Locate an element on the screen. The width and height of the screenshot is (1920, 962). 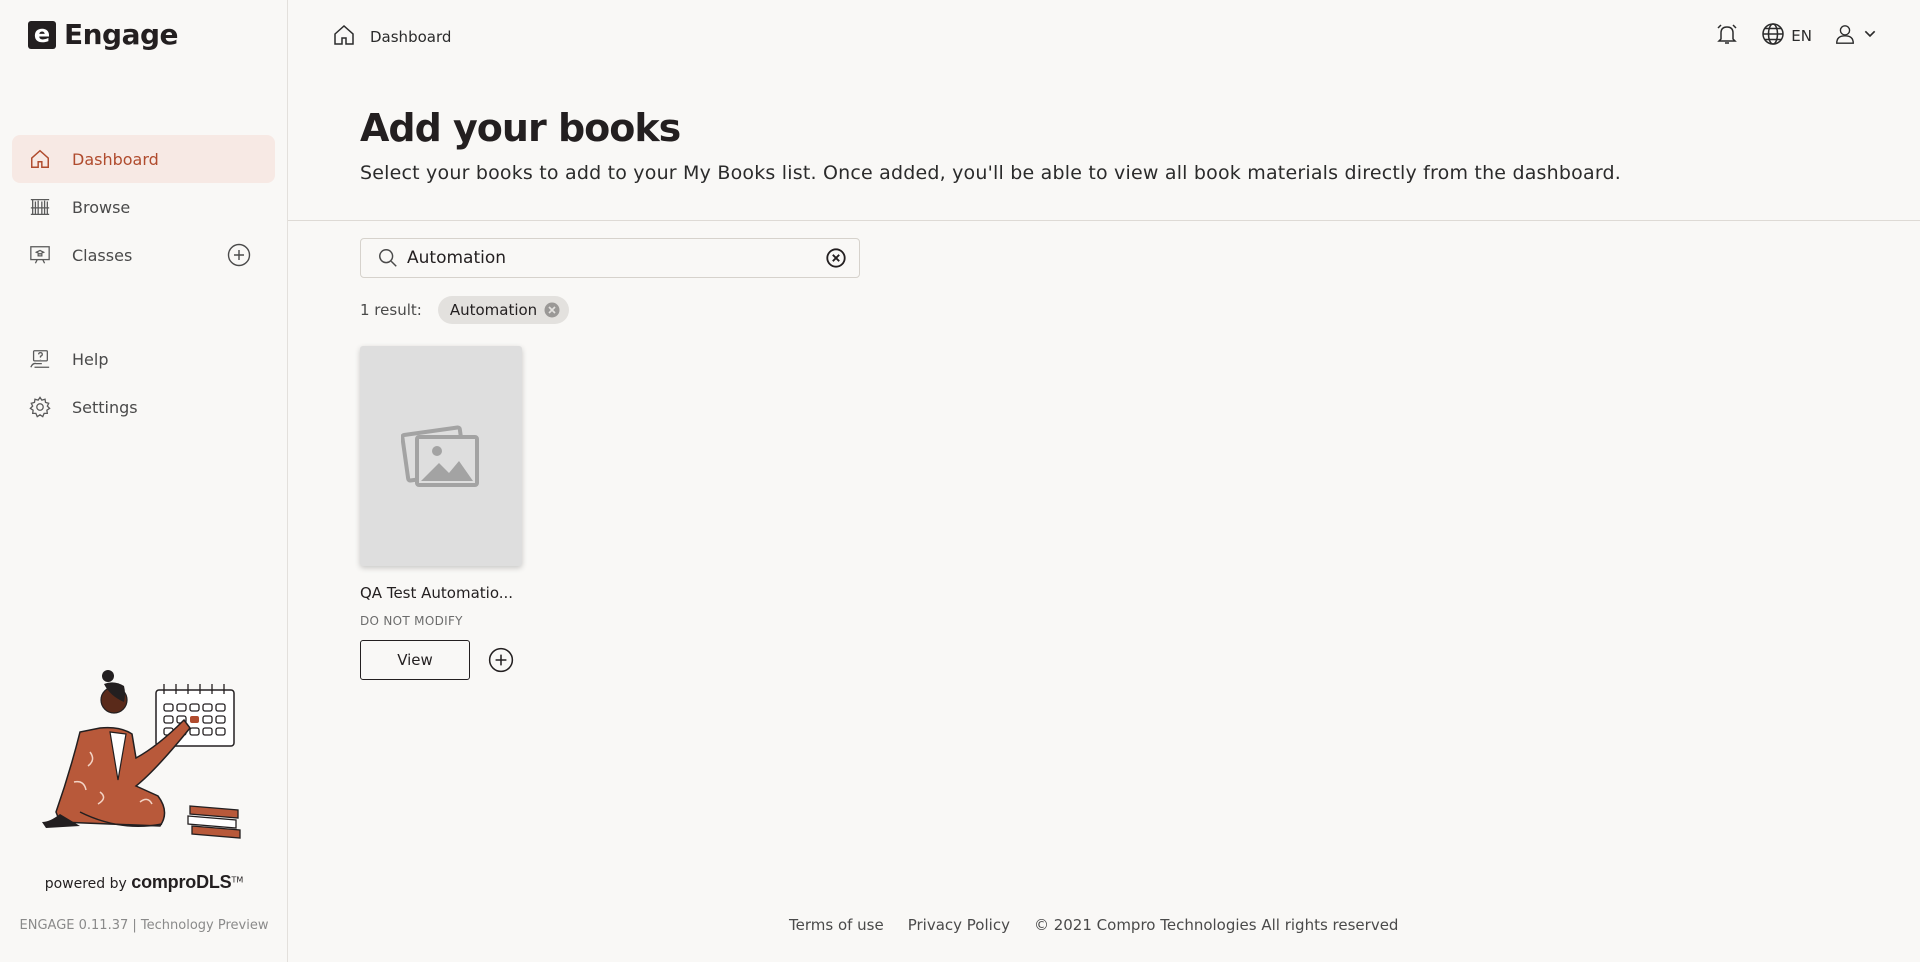
filter-chip: Automation is located at coordinates (503, 310).